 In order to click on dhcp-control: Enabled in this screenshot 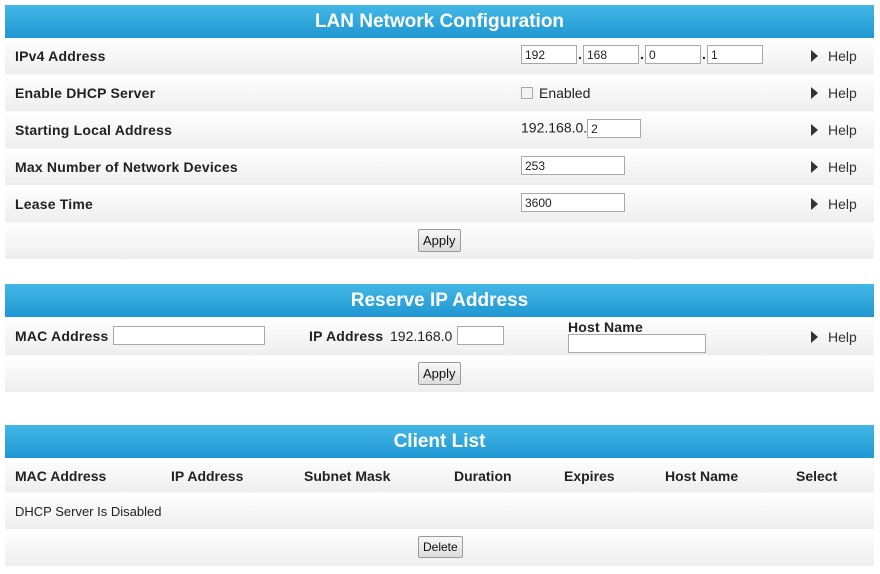, I will do `click(555, 93)`.